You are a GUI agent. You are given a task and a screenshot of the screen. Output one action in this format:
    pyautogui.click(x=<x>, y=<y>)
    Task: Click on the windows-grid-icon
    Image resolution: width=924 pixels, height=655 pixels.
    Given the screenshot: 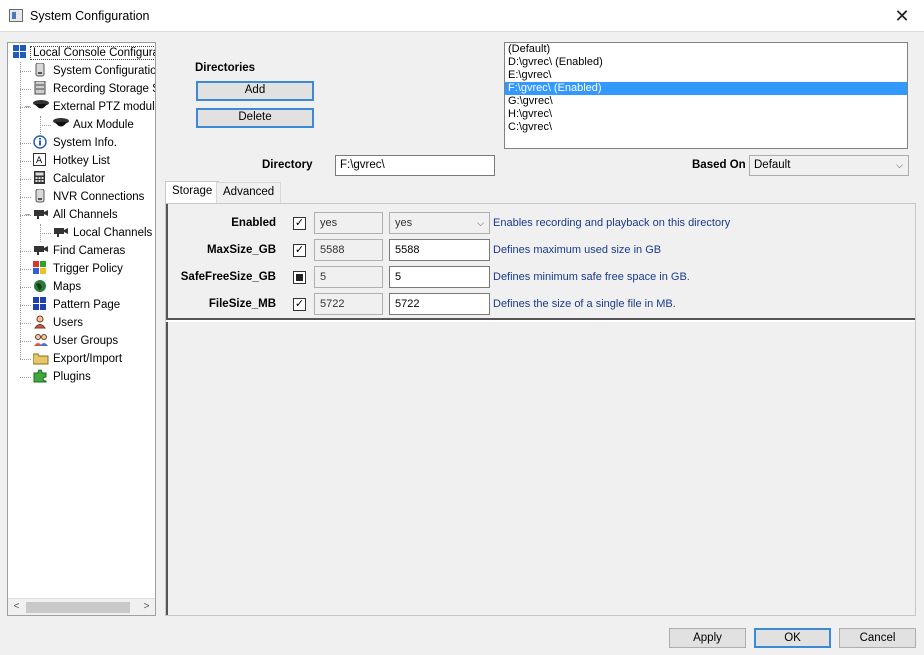 What is the action you would take?
    pyautogui.click(x=20, y=51)
    